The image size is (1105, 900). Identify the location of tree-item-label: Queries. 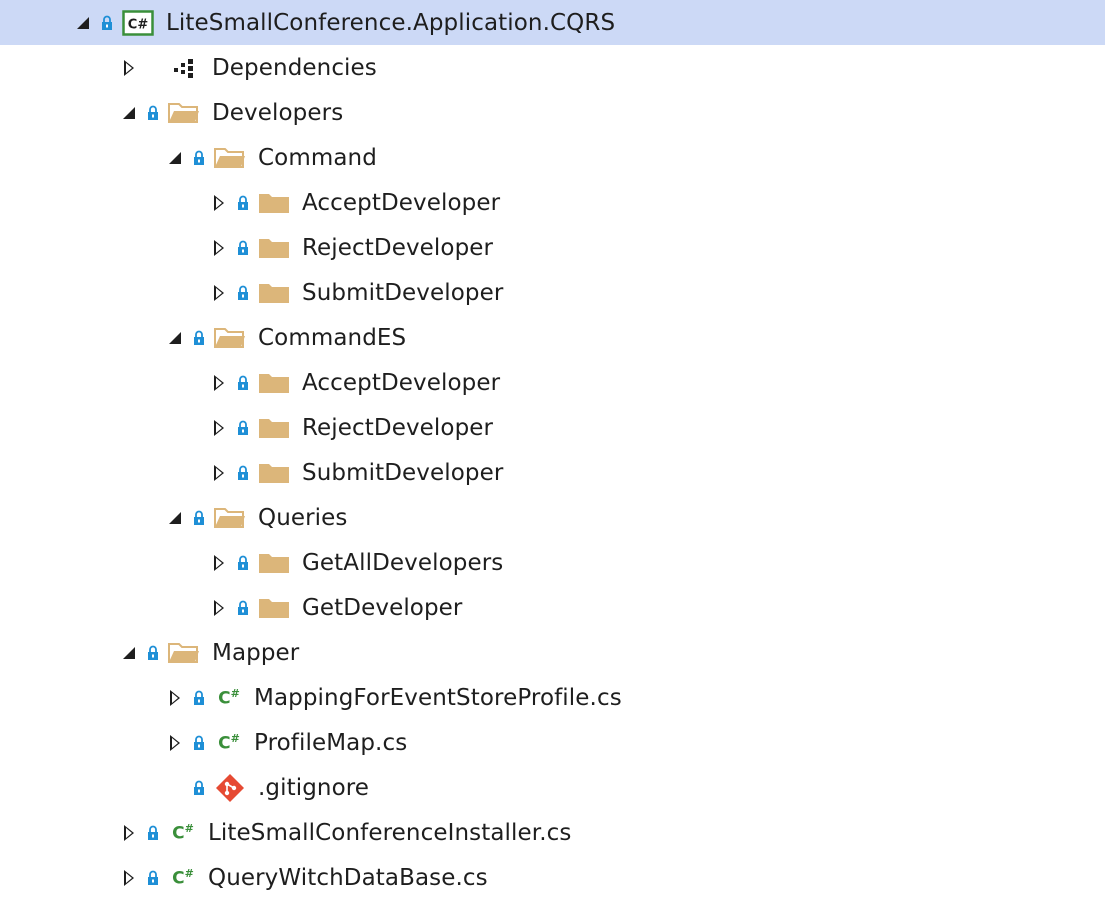
(303, 517).